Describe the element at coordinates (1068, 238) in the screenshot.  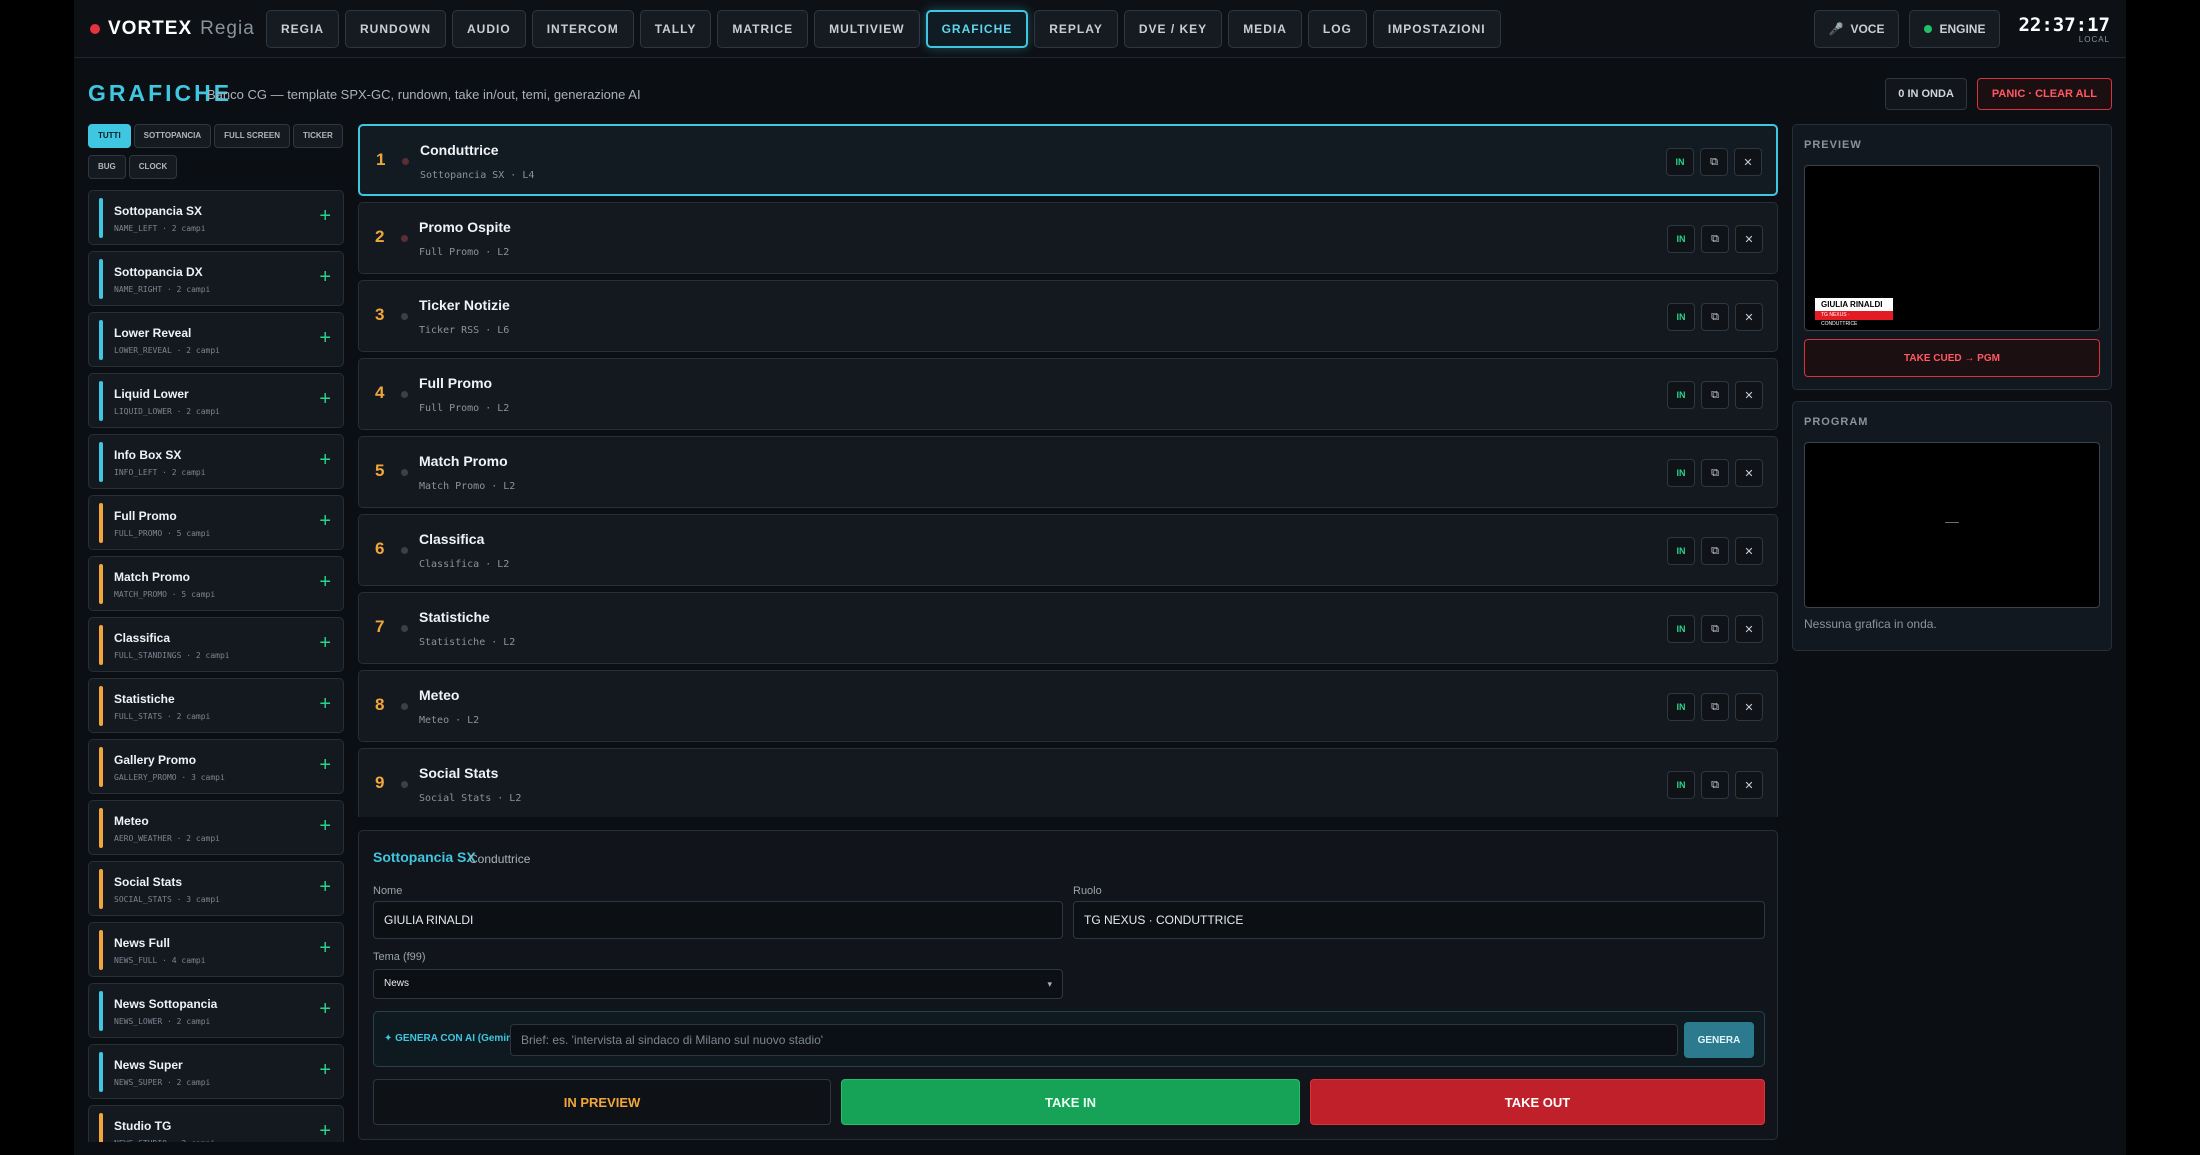
I see `rundown-row: 2 Promo Ospite Full Promo · L2 IN ⧉ ✕` at that location.